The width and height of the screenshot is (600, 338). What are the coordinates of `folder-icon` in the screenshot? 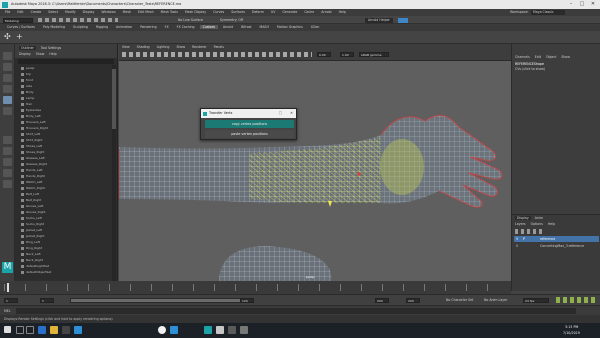 It's located at (54, 330).